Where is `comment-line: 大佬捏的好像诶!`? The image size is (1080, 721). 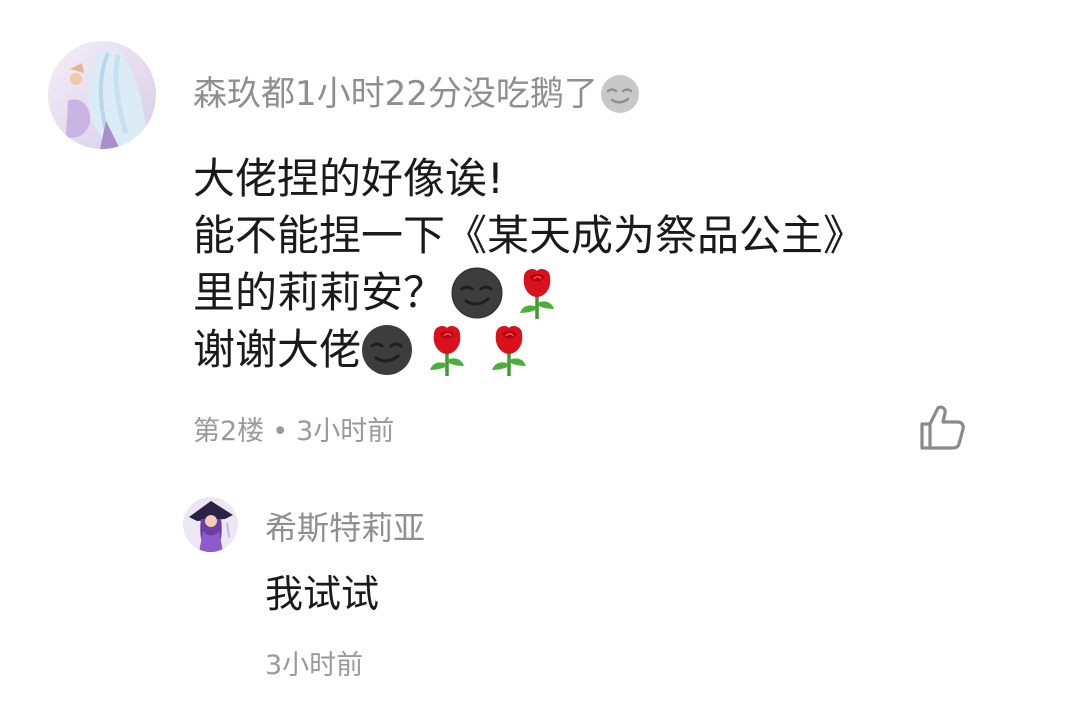
comment-line: 大佬捏的好像诶! is located at coordinates (529, 178).